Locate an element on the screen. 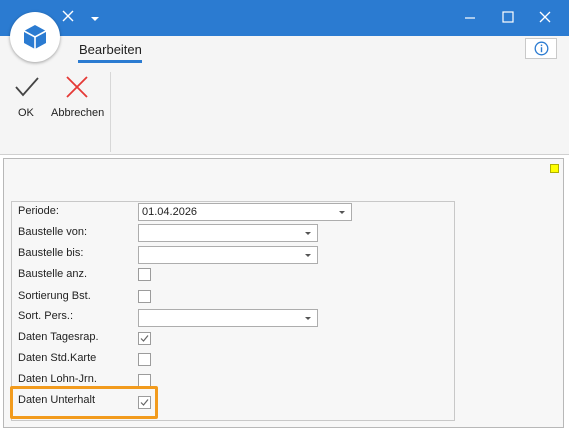 The image size is (569, 432). cross-icon is located at coordinates (77, 87).